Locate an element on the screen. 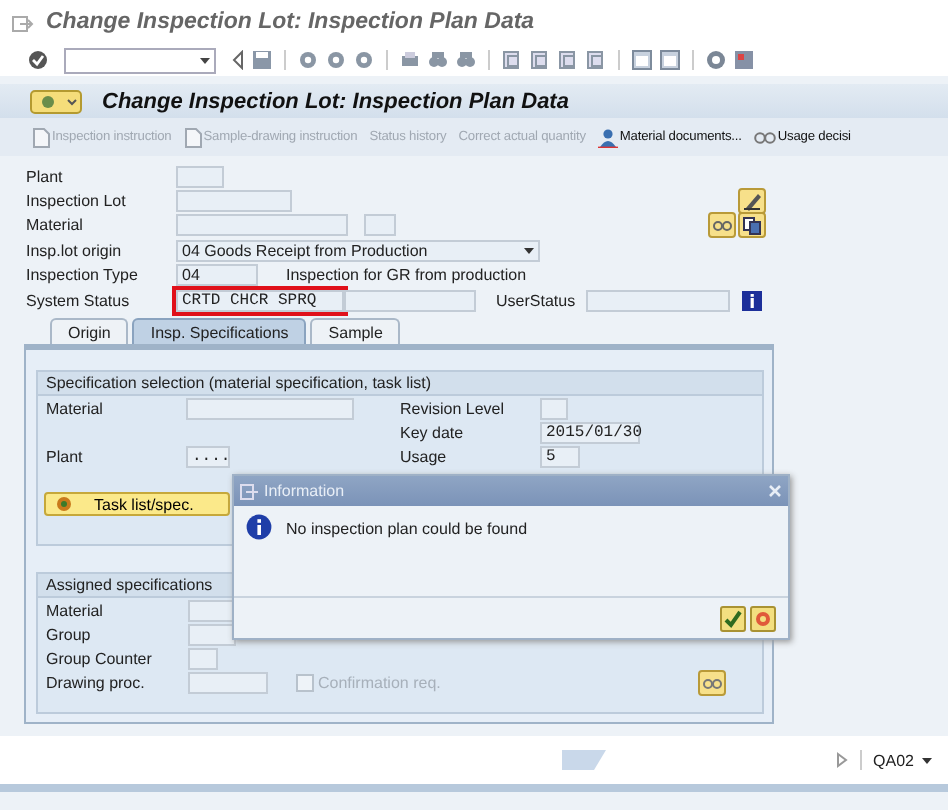 This screenshot has height=810, width=948. tab: Sample is located at coordinates (355, 331).